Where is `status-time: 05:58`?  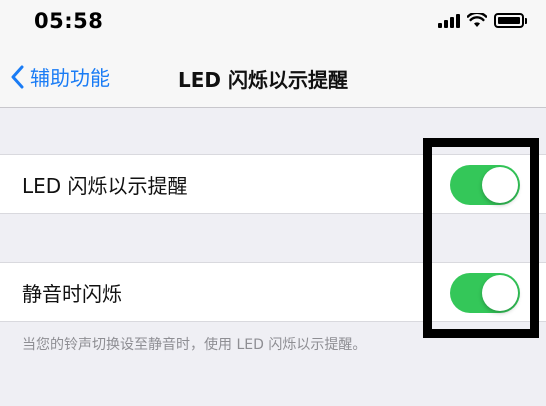 status-time: 05:58 is located at coordinates (69, 21).